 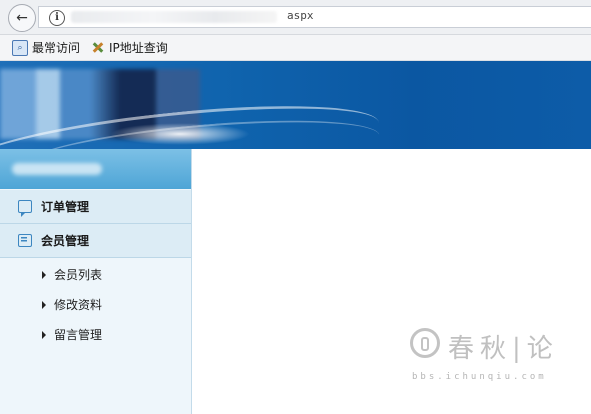 I want to click on sidebar-title-redacted, so click(x=57, y=169).